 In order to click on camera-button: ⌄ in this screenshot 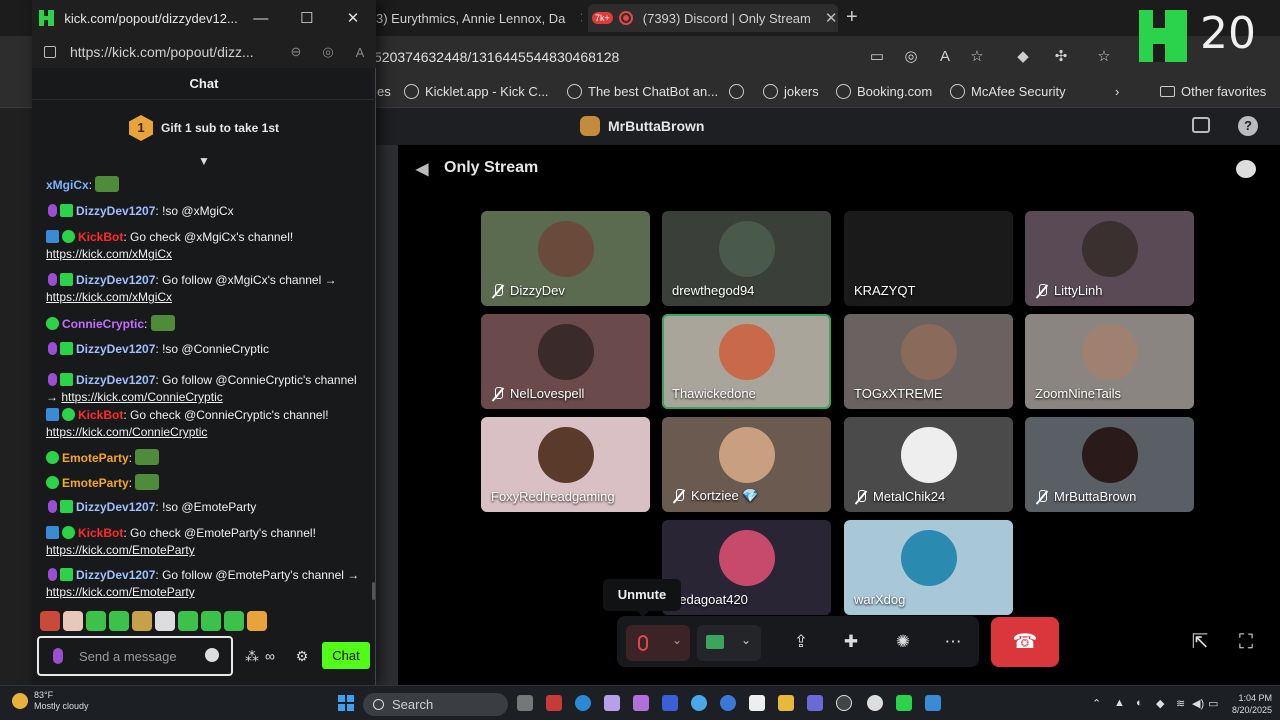, I will do `click(729, 643)`.